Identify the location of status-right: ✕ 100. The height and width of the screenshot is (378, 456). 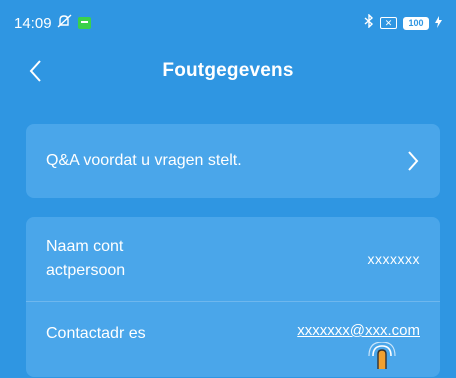
(403, 22).